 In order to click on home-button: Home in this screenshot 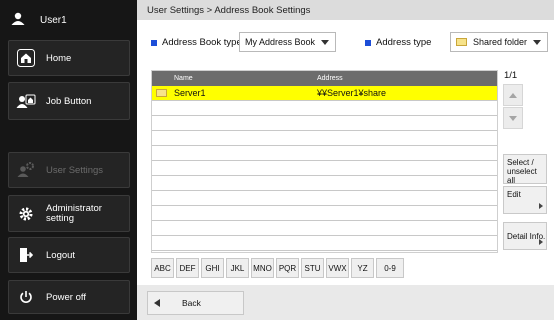, I will do `click(69, 58)`.